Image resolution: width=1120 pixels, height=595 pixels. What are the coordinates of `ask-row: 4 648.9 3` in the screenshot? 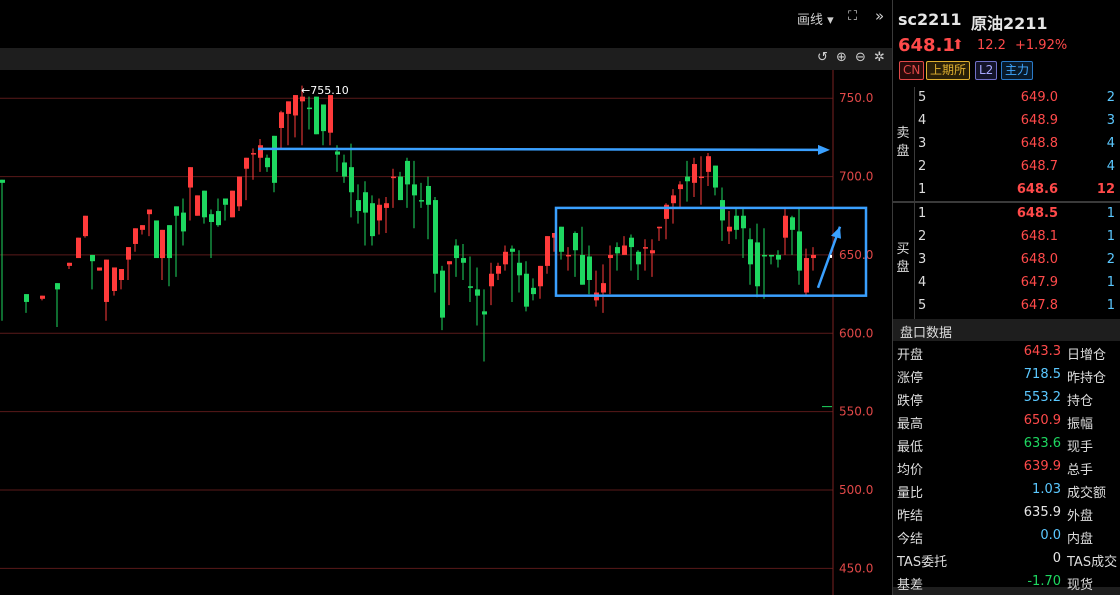 It's located at (1017, 121).